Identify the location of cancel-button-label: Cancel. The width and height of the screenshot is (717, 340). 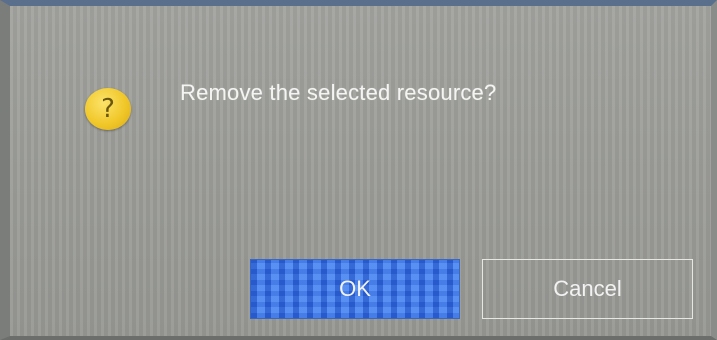
(587, 288).